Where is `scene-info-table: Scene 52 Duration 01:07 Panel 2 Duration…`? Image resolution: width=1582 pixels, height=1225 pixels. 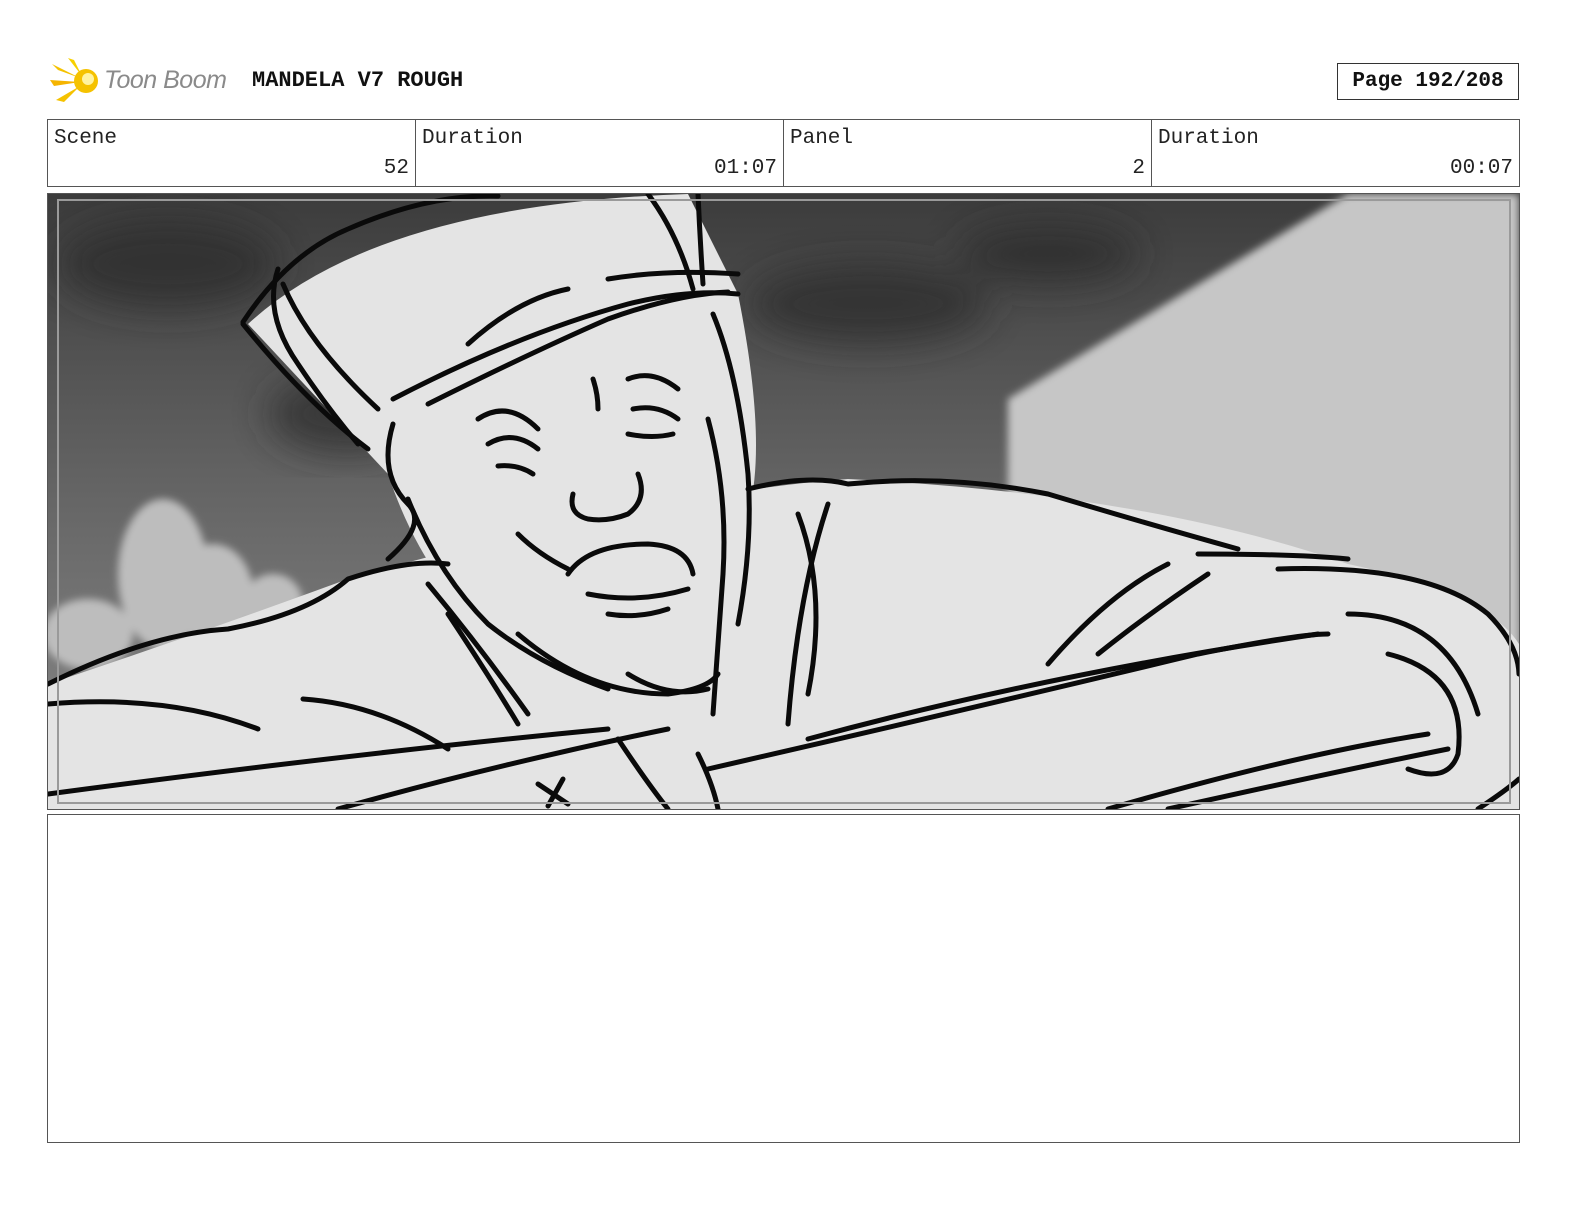
scene-info-table: Scene 52 Duration 01:07 Panel 2 Duration… is located at coordinates (783, 153).